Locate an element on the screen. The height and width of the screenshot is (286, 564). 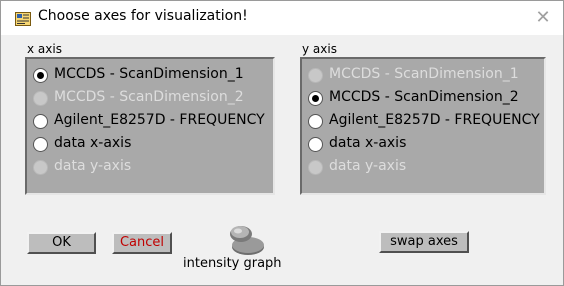
x-axis-option: data x-axis is located at coordinates (153, 145).